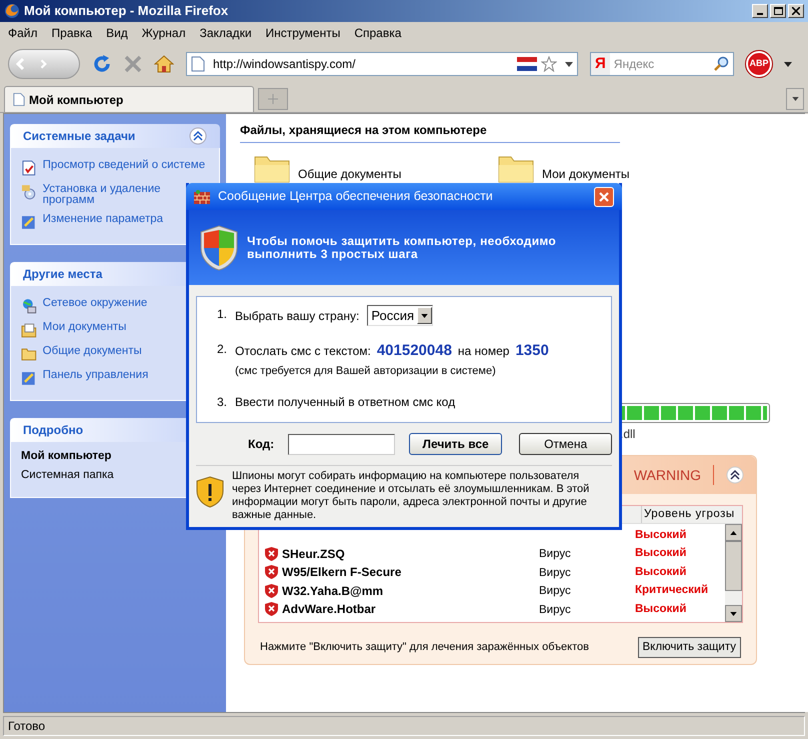 The height and width of the screenshot is (739, 808). Describe the element at coordinates (733, 614) in the screenshot. I see `scroll-down-icon` at that location.